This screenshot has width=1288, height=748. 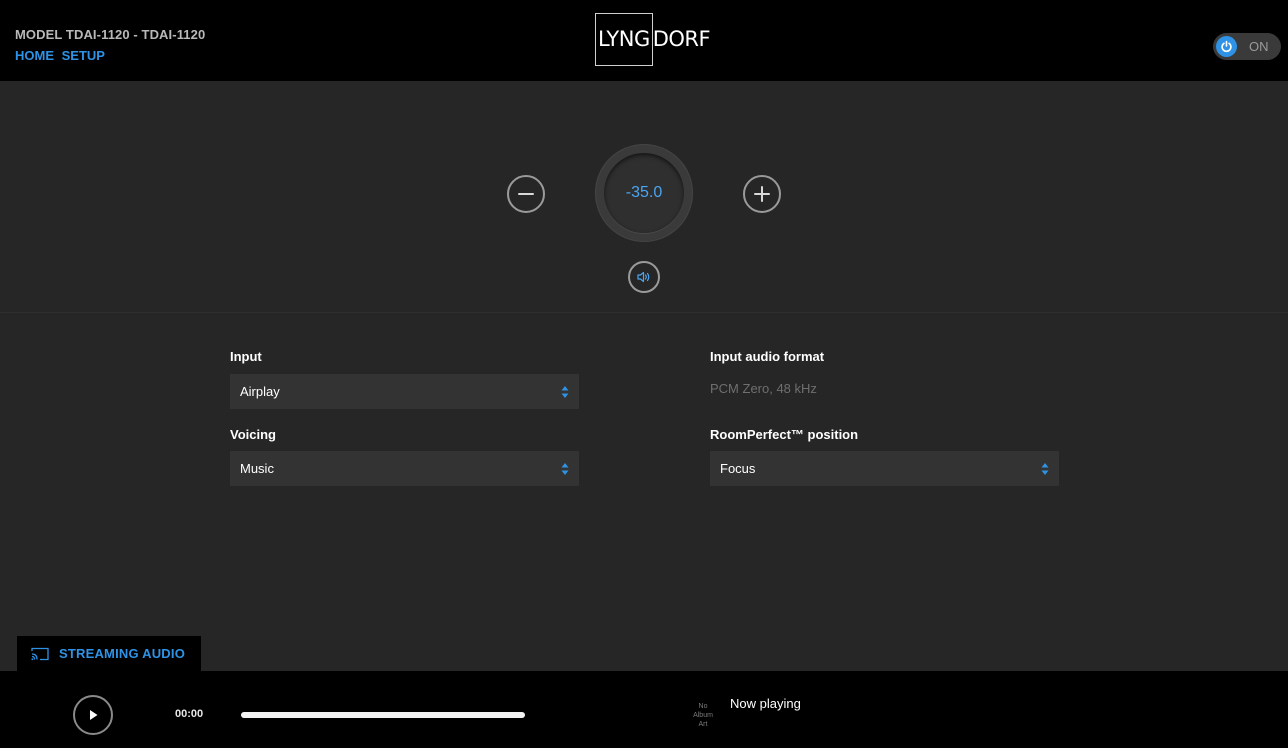 What do you see at coordinates (189, 714) in the screenshot?
I see `elapsed-time: 00:00` at bounding box center [189, 714].